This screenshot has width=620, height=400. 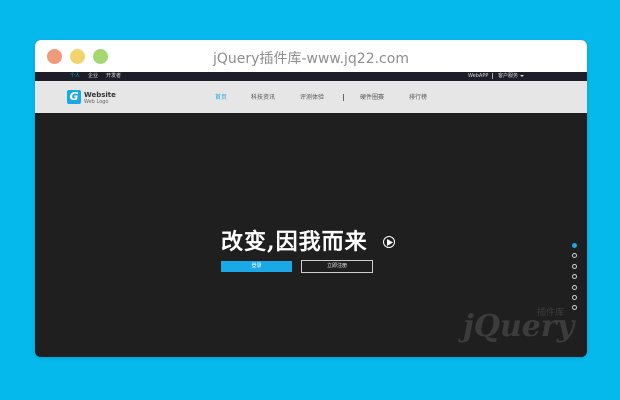 I want to click on topbar-link-enterprise: 企业, so click(x=93, y=76).